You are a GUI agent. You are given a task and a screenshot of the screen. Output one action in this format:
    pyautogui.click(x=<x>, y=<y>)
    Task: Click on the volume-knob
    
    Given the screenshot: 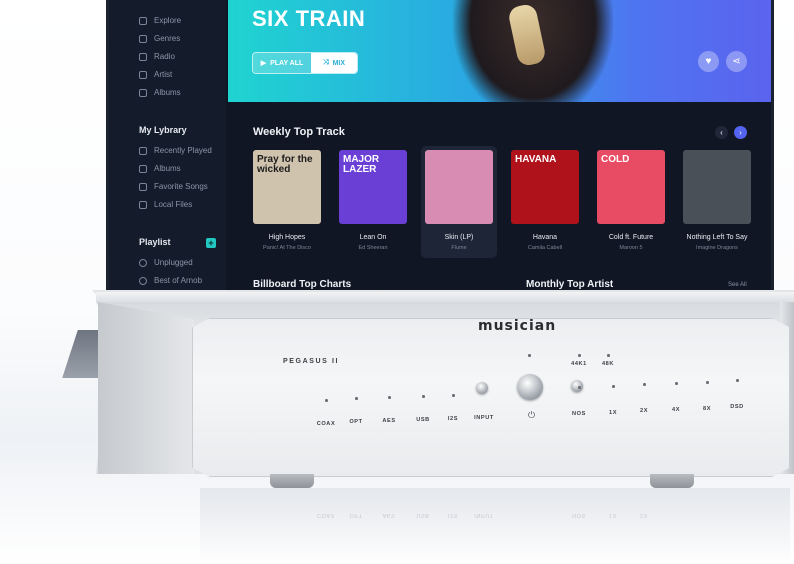 What is the action you would take?
    pyautogui.click(x=530, y=387)
    